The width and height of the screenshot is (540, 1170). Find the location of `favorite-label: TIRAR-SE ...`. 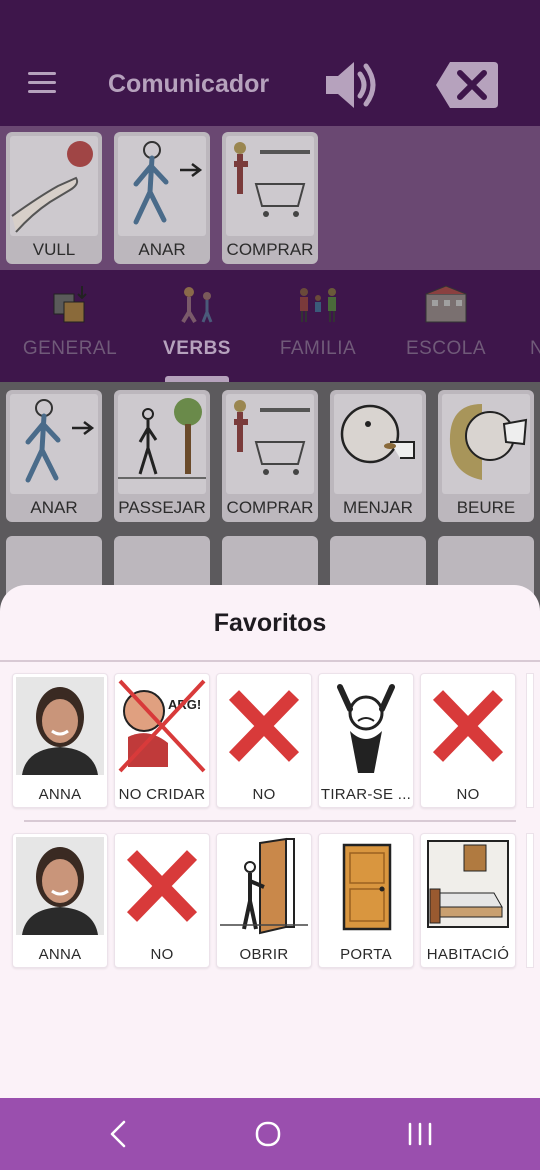

favorite-label: TIRAR-SE ... is located at coordinates (366, 794).